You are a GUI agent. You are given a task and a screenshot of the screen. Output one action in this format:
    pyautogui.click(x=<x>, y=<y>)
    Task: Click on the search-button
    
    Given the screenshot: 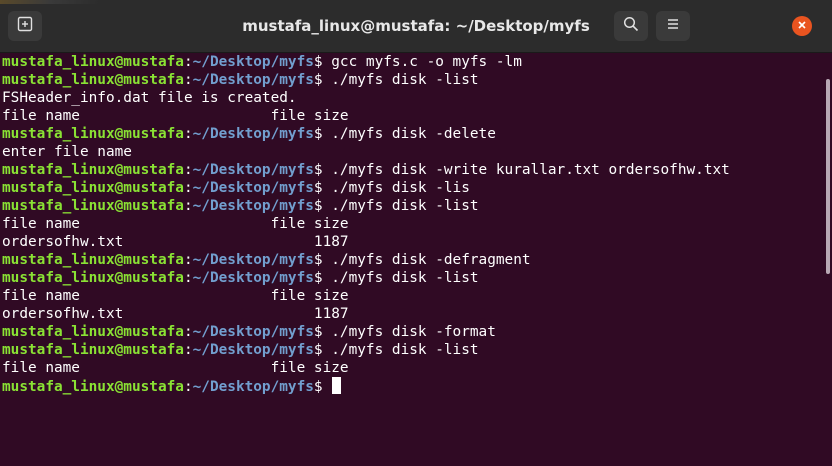 What is the action you would take?
    pyautogui.click(x=631, y=26)
    